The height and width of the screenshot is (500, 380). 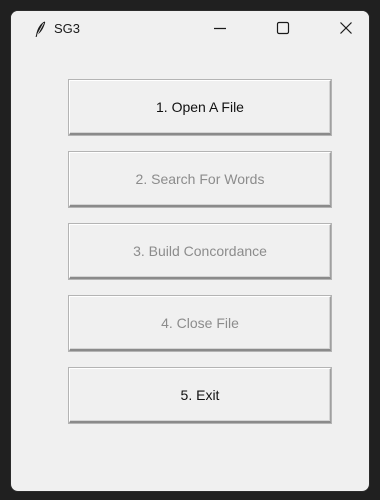 What do you see at coordinates (200, 107) in the screenshot?
I see `open-file-button: 1. Open A File` at bounding box center [200, 107].